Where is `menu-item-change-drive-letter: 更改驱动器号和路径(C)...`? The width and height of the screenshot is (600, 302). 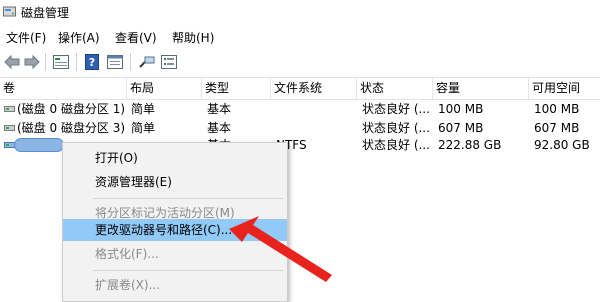 menu-item-change-drive-letter: 更改驱动器号和路径(C)... is located at coordinates (175, 230).